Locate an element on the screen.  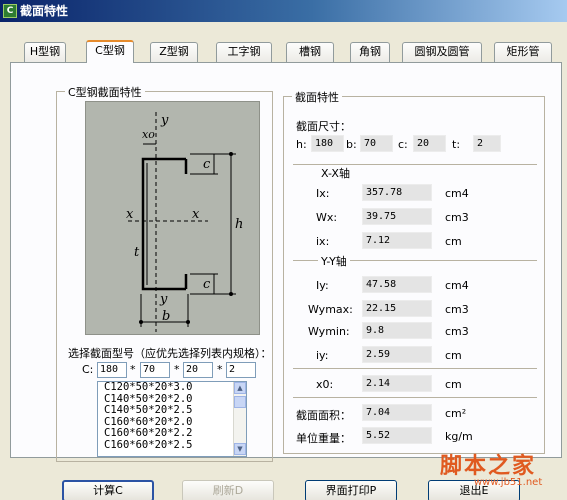
tab-c-steel: C型钢 is located at coordinates (110, 51).